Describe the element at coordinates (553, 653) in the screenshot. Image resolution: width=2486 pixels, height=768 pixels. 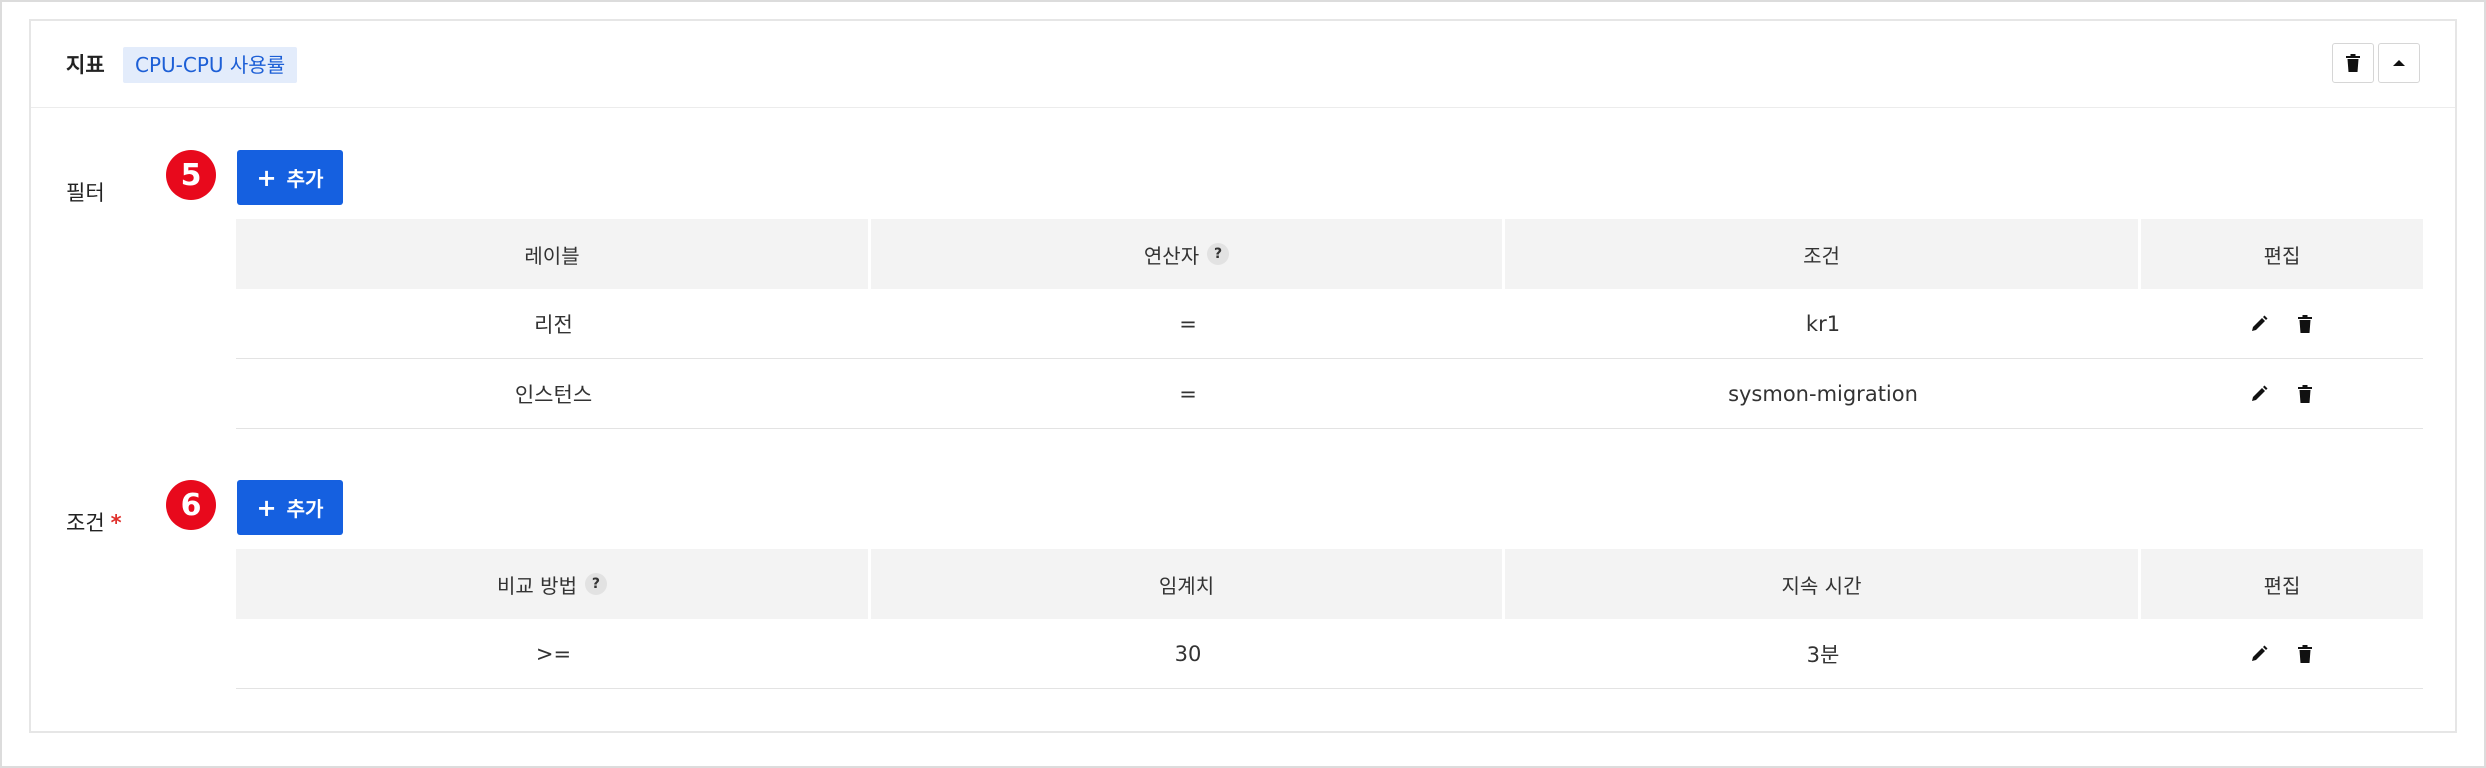
I see `row-comparison: >=` at that location.